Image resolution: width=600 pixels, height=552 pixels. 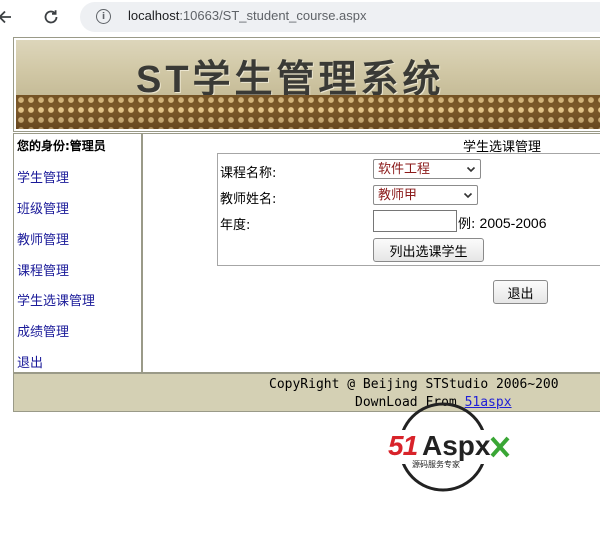 I want to click on svg-text: 51, so click(x=403, y=445).